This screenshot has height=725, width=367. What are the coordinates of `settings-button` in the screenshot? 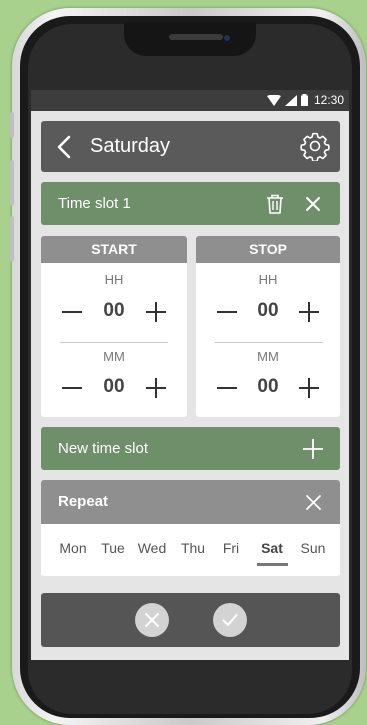 It's located at (315, 147).